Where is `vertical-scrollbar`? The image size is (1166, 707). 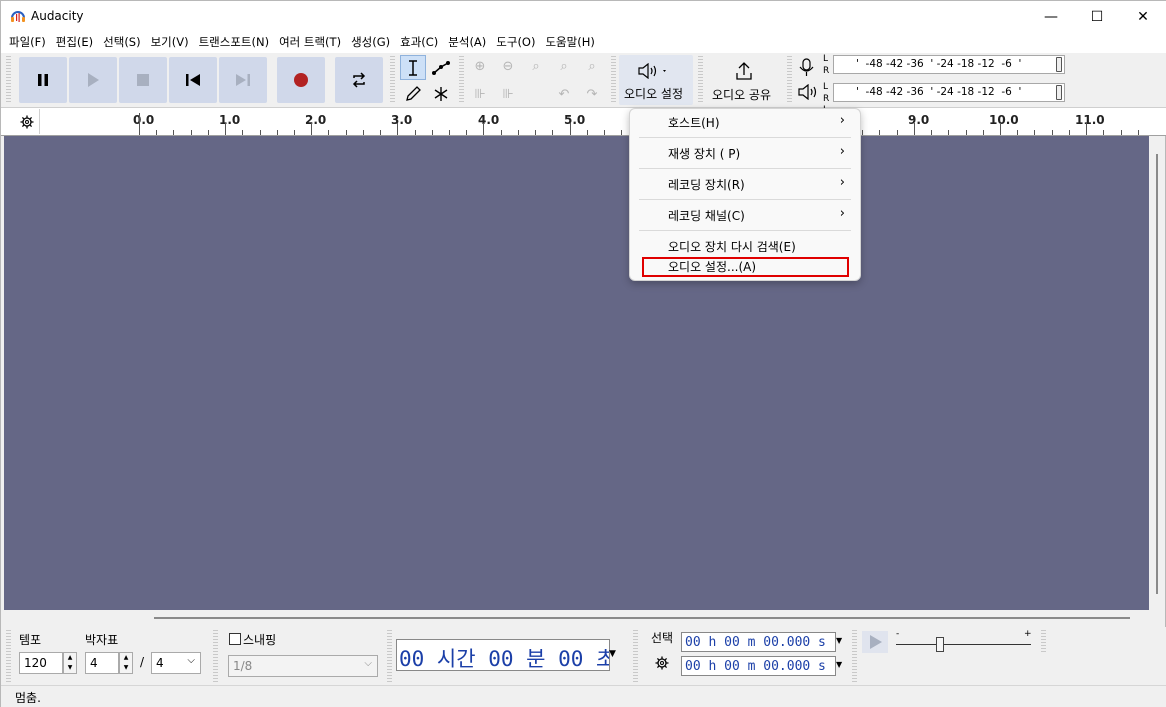 vertical-scrollbar is located at coordinates (1157, 373).